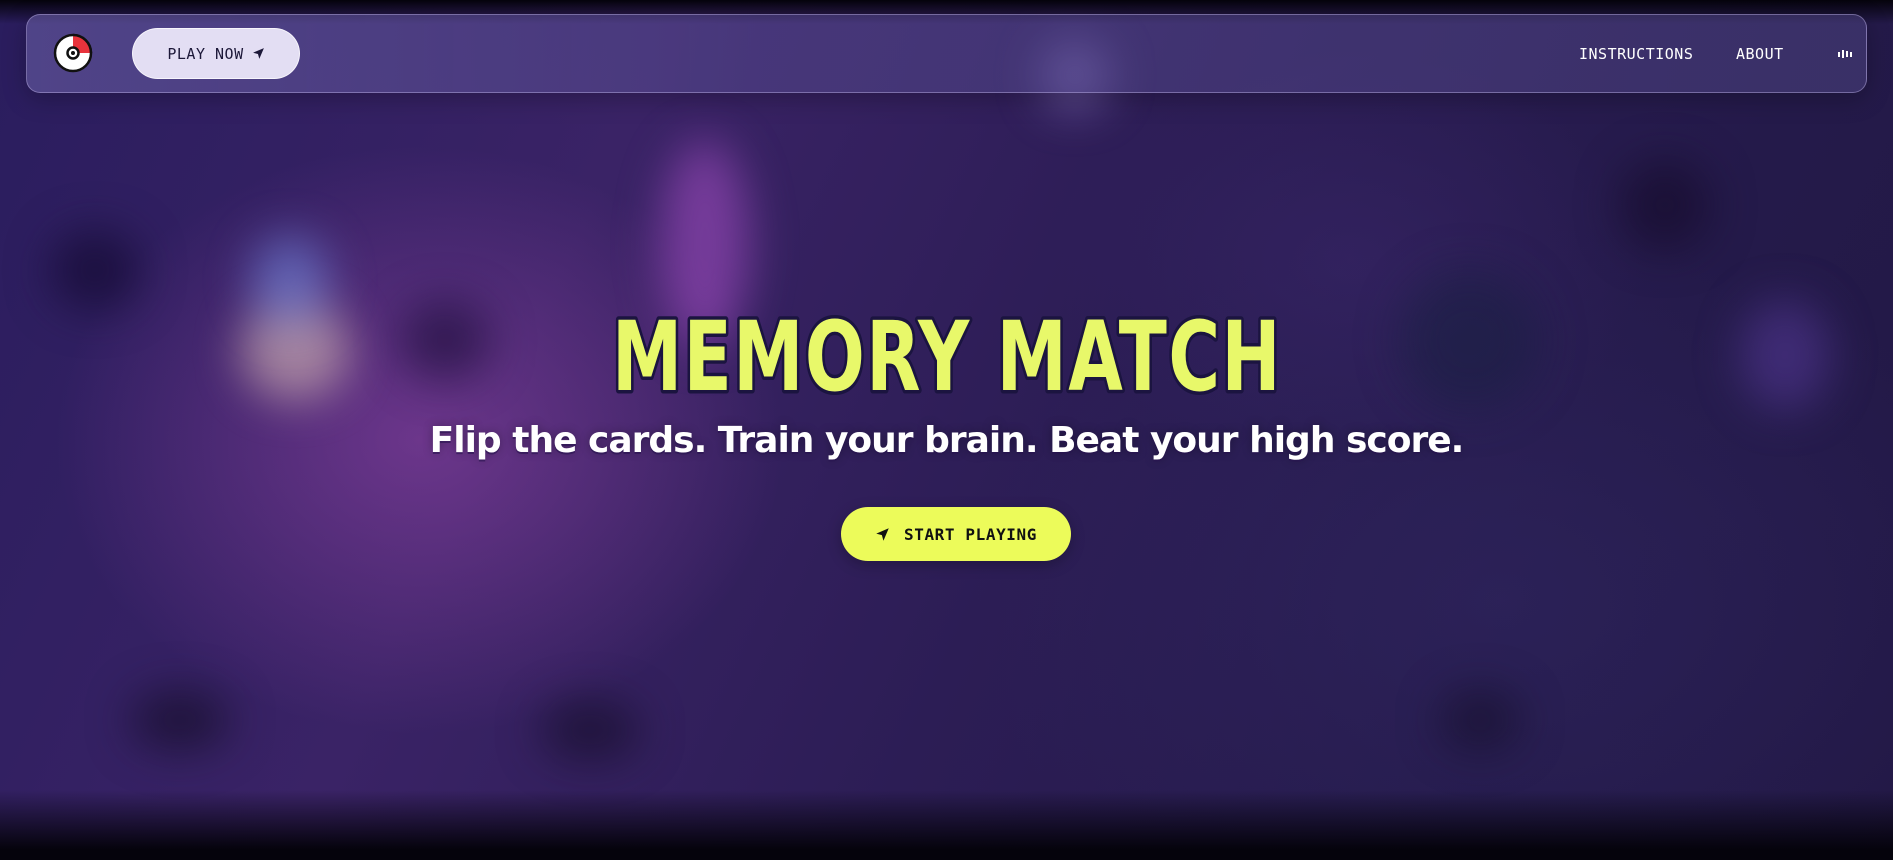  I want to click on hero-title-text: MEMORY MATCH, so click(947, 357).